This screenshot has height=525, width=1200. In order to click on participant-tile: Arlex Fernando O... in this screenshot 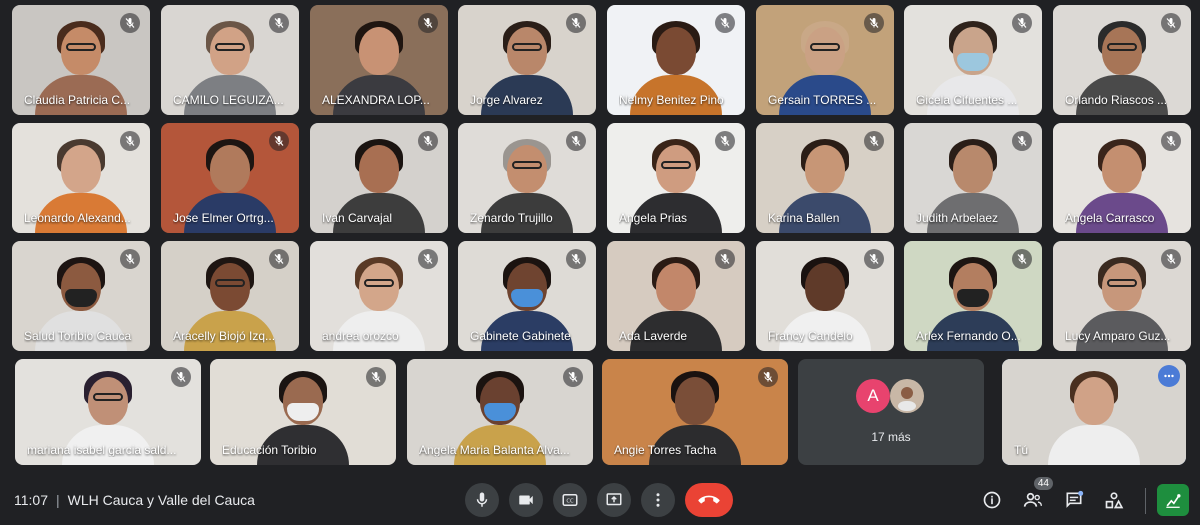, I will do `click(973, 296)`.